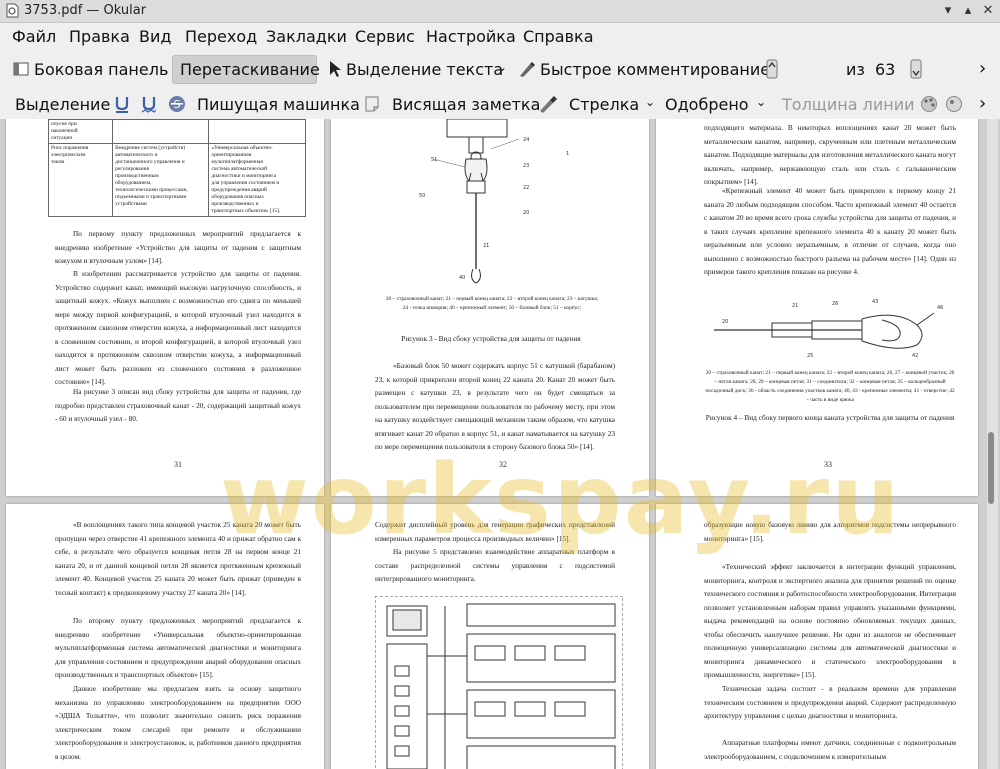 The height and width of the screenshot is (769, 1000). What do you see at coordinates (278, 104) in the screenshot?
I see `typewriter-button: Пишущая машинка` at bounding box center [278, 104].